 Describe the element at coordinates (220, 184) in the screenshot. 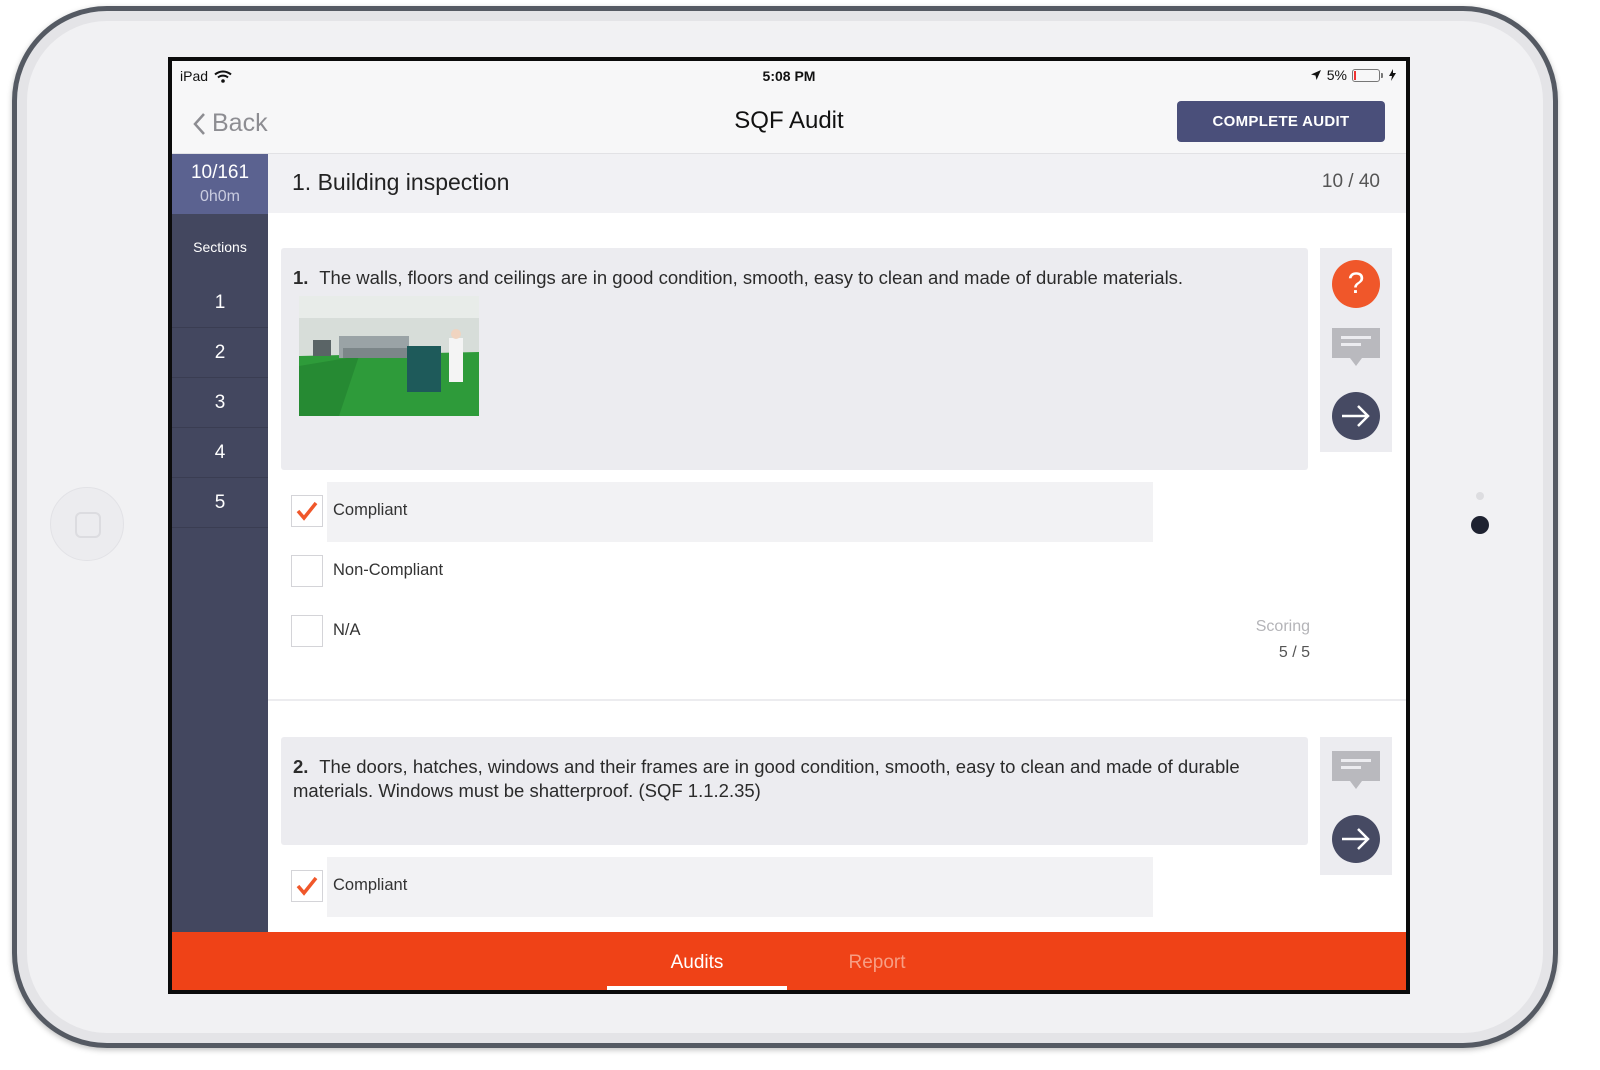

I see `audit-progress: 10/161 0h0m` at that location.